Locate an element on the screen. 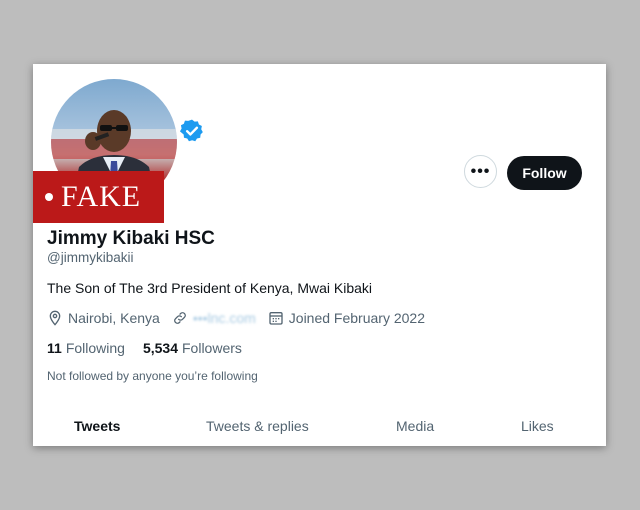 This screenshot has width=640, height=510. followers-count: 5,534 is located at coordinates (160, 348).